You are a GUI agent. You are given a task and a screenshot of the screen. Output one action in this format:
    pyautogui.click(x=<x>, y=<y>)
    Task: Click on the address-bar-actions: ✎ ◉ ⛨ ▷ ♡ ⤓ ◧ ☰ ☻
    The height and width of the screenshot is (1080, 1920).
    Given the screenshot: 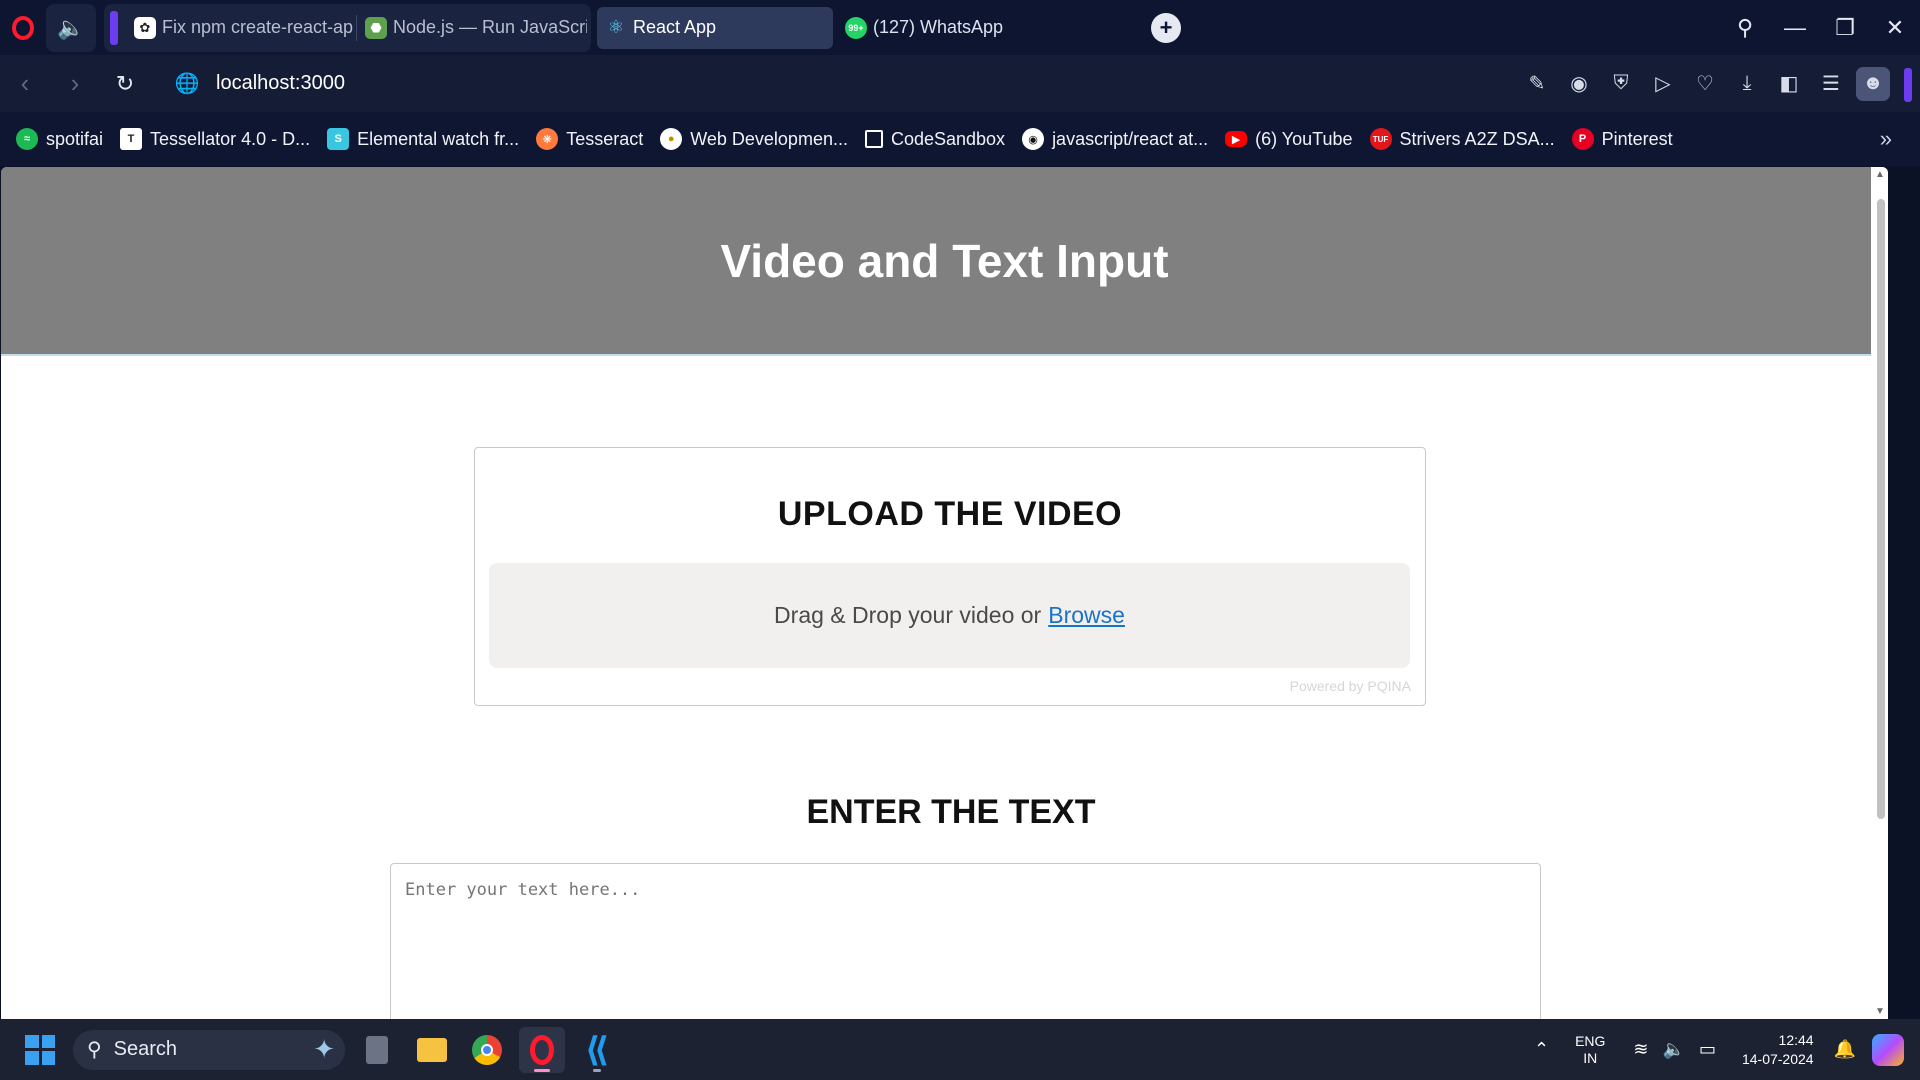 What is the action you would take?
    pyautogui.click(x=1703, y=83)
    